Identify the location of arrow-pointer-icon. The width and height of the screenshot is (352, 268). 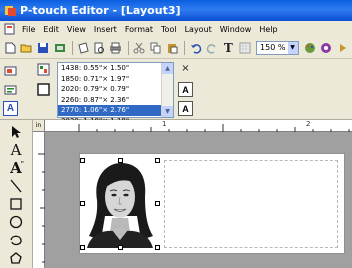
(16, 131).